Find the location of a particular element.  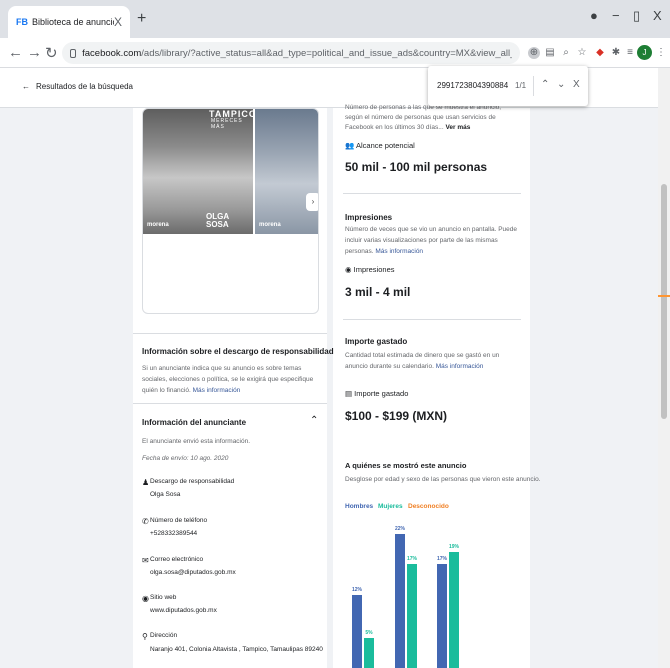

carousel-next-button: › is located at coordinates (312, 202).